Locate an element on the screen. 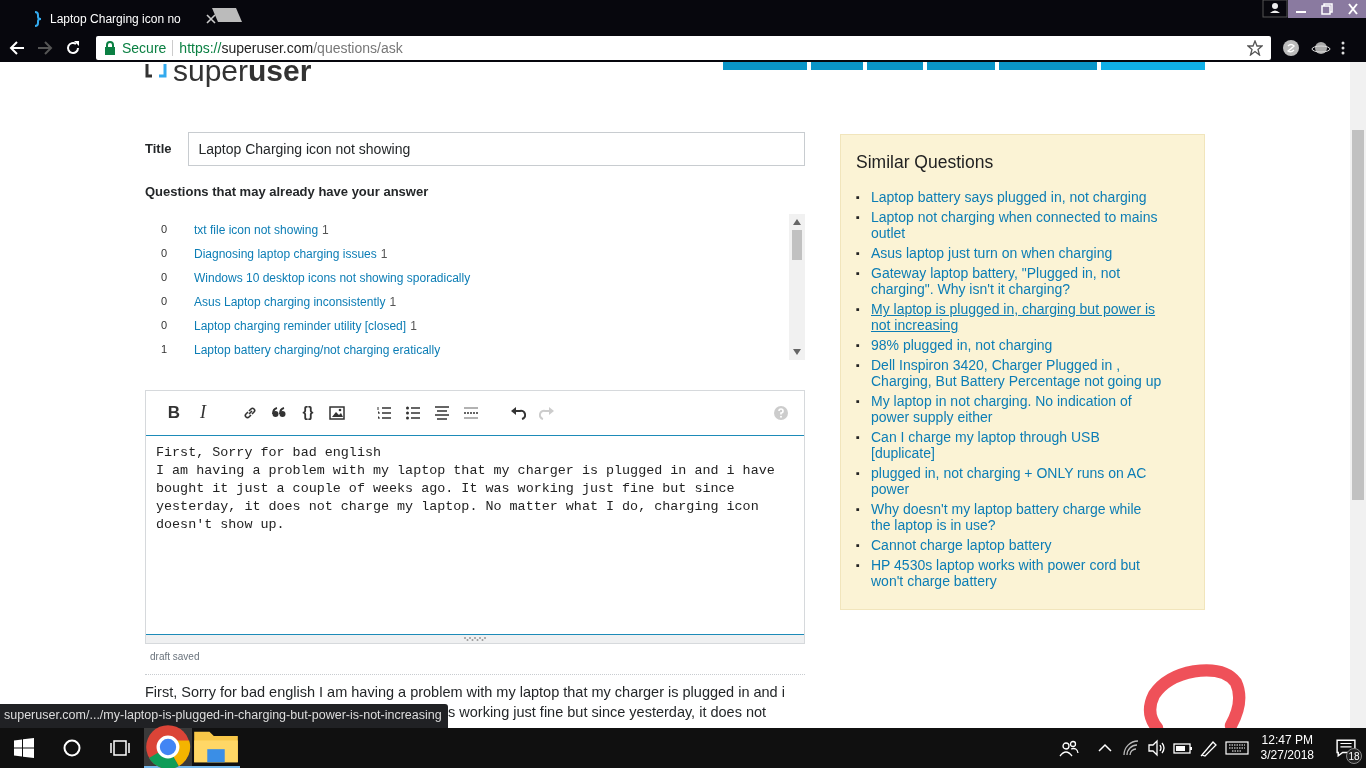  italic-button: I is located at coordinates (203, 412).